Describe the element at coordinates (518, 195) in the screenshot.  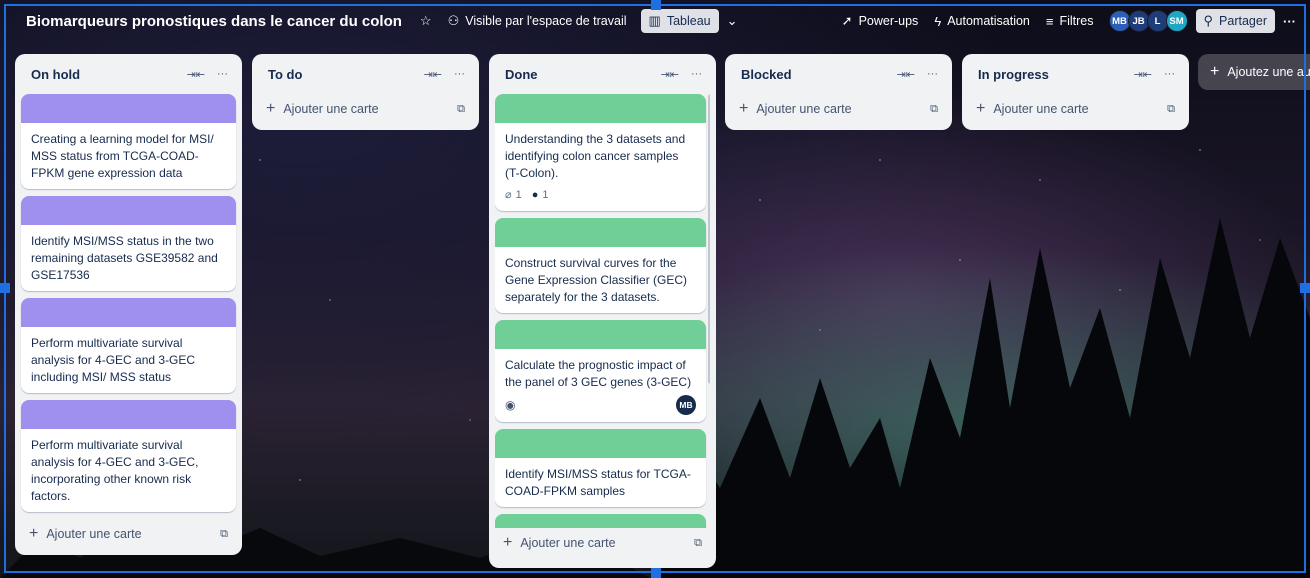
I see `attachments-count: 1` at that location.